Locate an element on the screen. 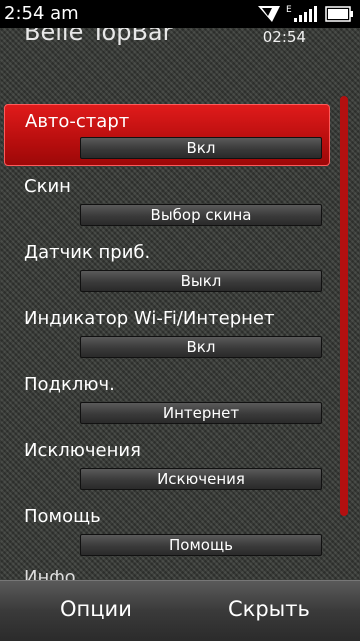 The width and height of the screenshot is (360, 641). softkey-bar: Опции Скрыть is located at coordinates (180, 610).